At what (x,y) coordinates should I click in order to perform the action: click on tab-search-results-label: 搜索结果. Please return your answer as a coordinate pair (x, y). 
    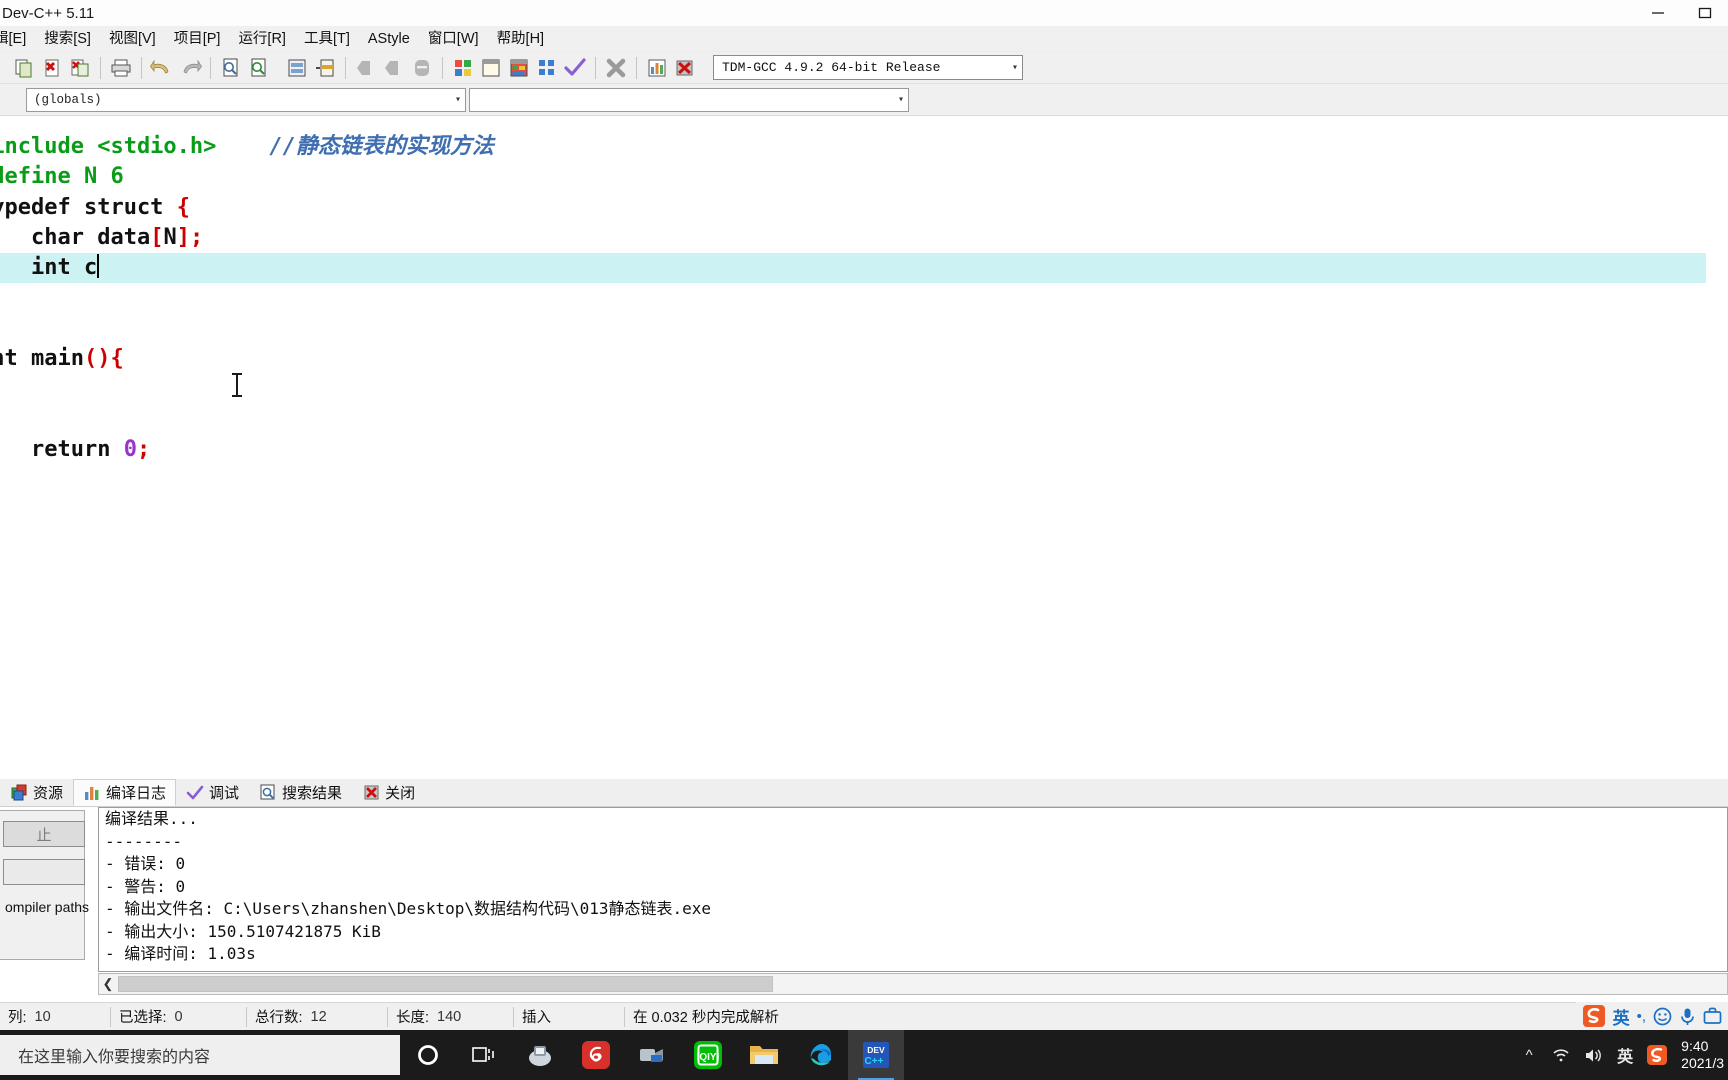
    Looking at the image, I should click on (312, 793).